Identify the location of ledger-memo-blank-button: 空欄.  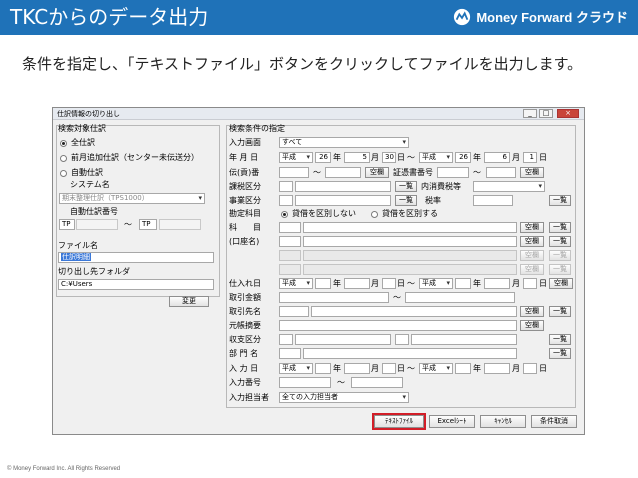
(532, 325).